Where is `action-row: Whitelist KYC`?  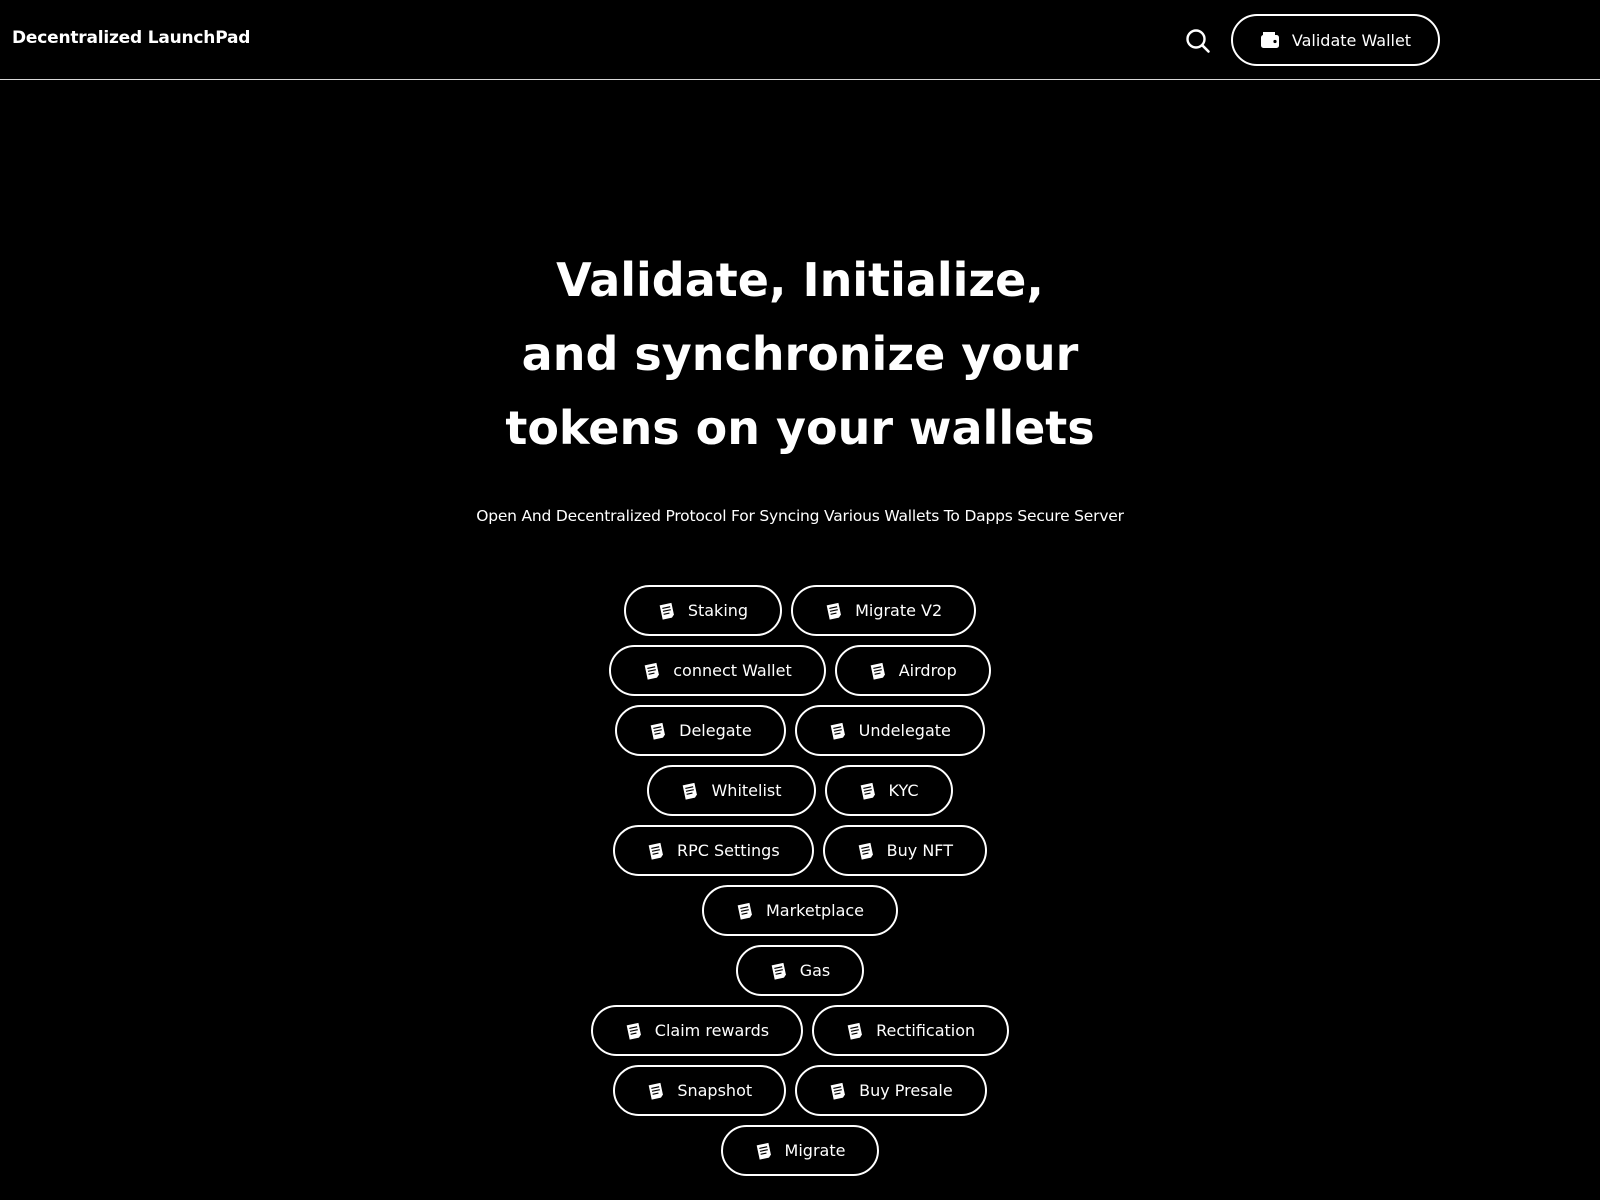 action-row: Whitelist KYC is located at coordinates (800, 790).